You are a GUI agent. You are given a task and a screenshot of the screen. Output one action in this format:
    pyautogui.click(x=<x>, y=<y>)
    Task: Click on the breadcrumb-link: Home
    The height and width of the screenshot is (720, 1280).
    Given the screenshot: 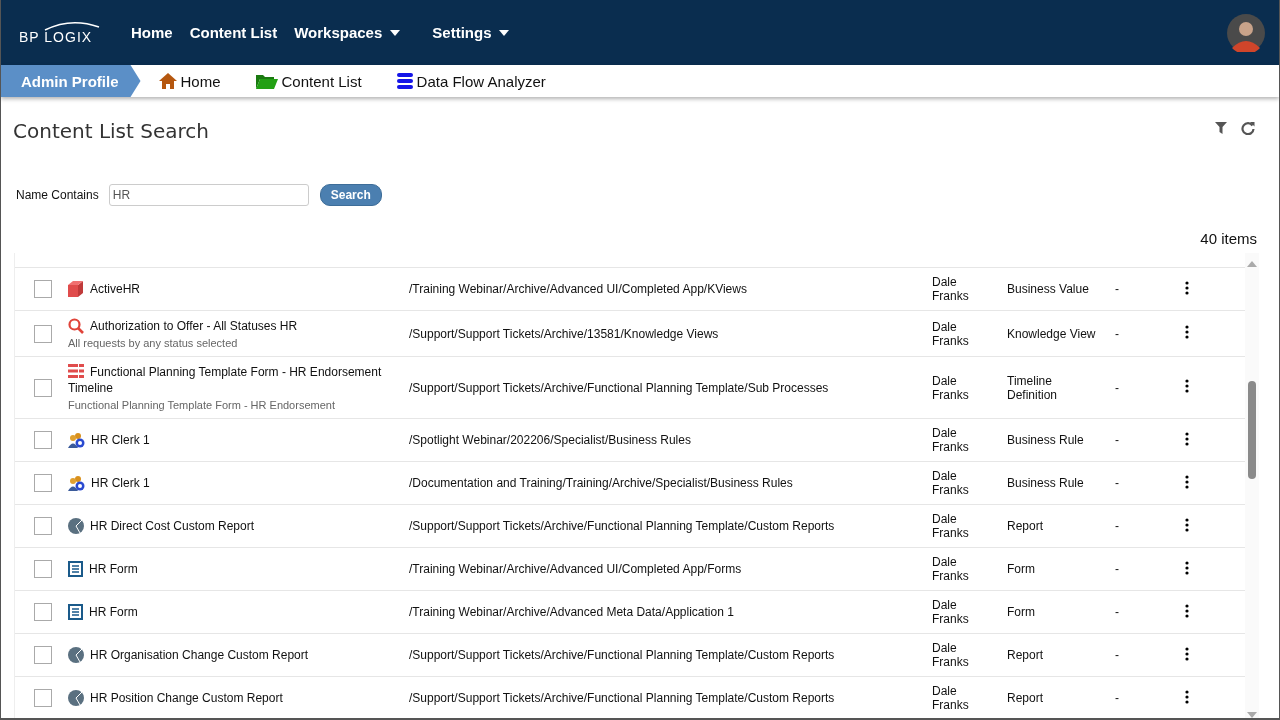 What is the action you would take?
    pyautogui.click(x=189, y=81)
    